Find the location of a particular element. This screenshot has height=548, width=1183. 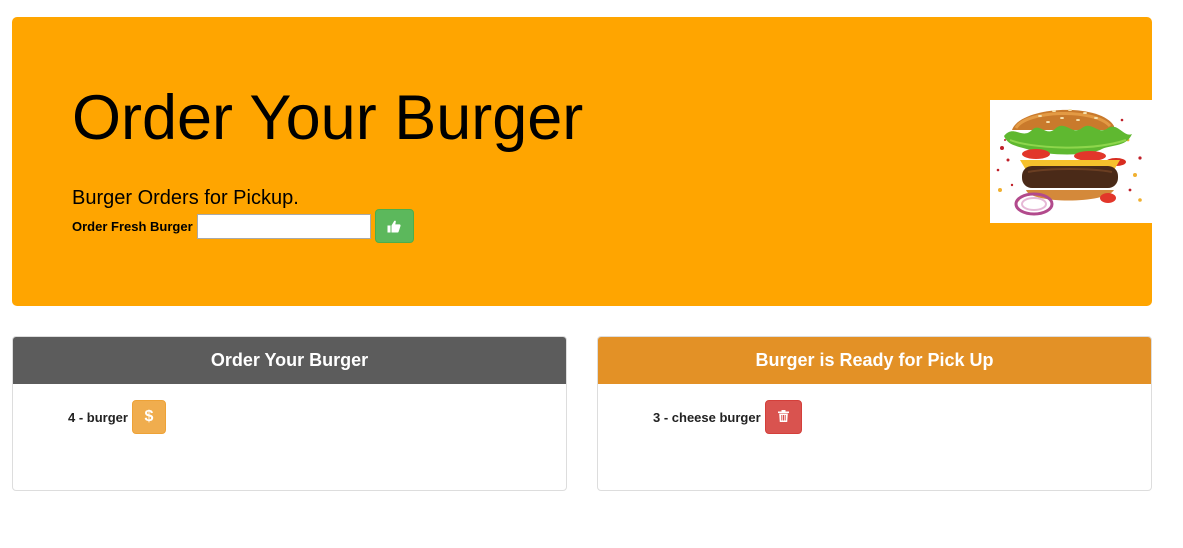

thumbs-up-icon is located at coordinates (394, 226).